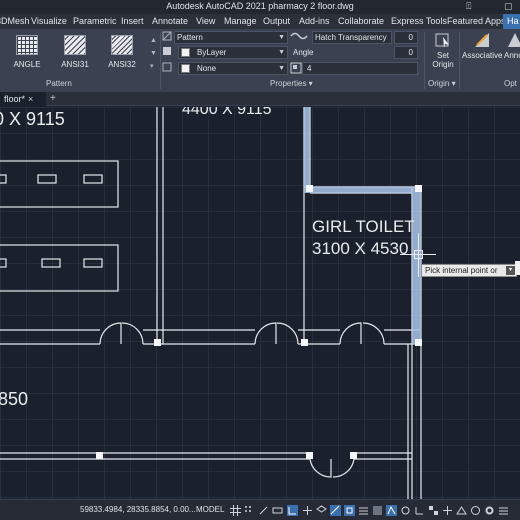  I want to click on workspace-gear-icon, so click(489, 510).